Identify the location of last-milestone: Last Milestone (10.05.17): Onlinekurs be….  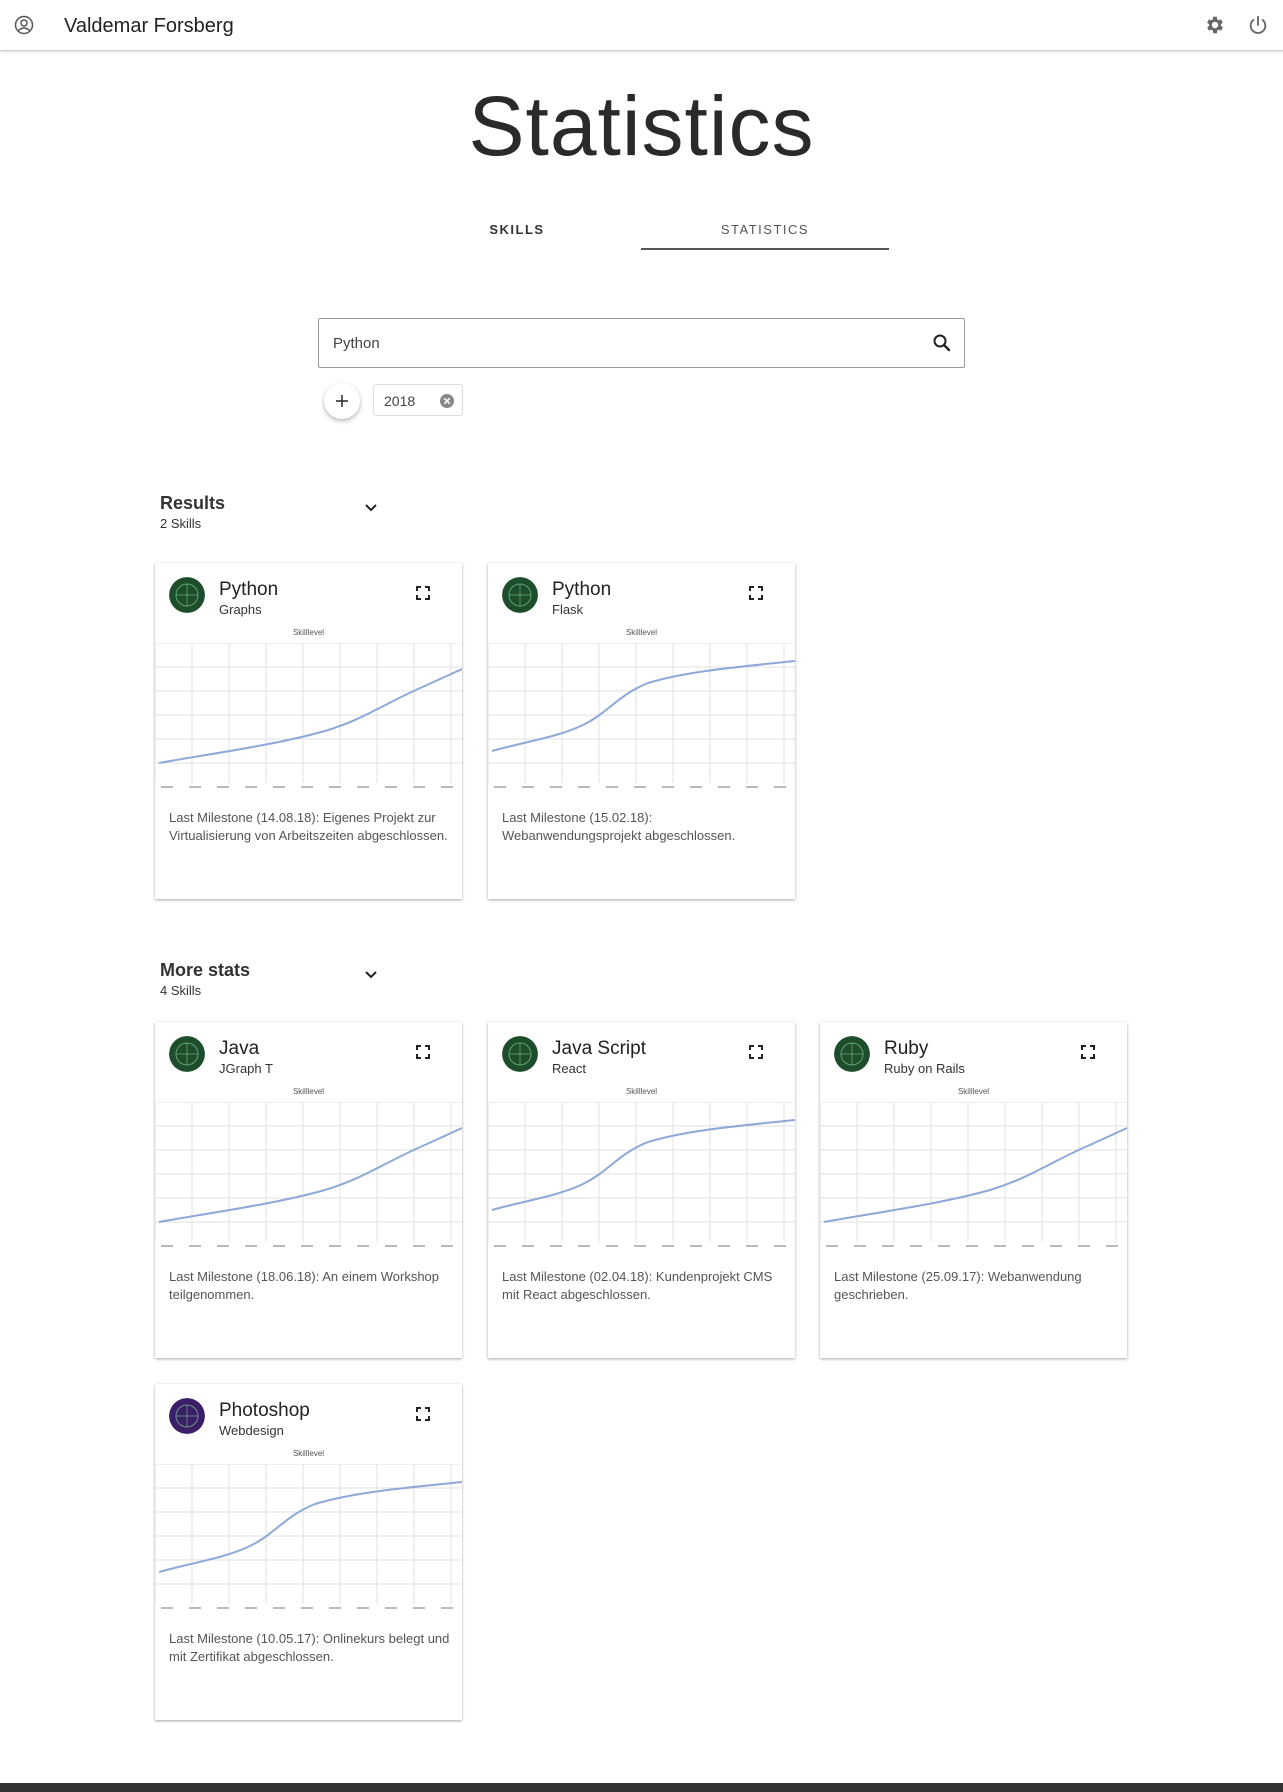
(309, 1647).